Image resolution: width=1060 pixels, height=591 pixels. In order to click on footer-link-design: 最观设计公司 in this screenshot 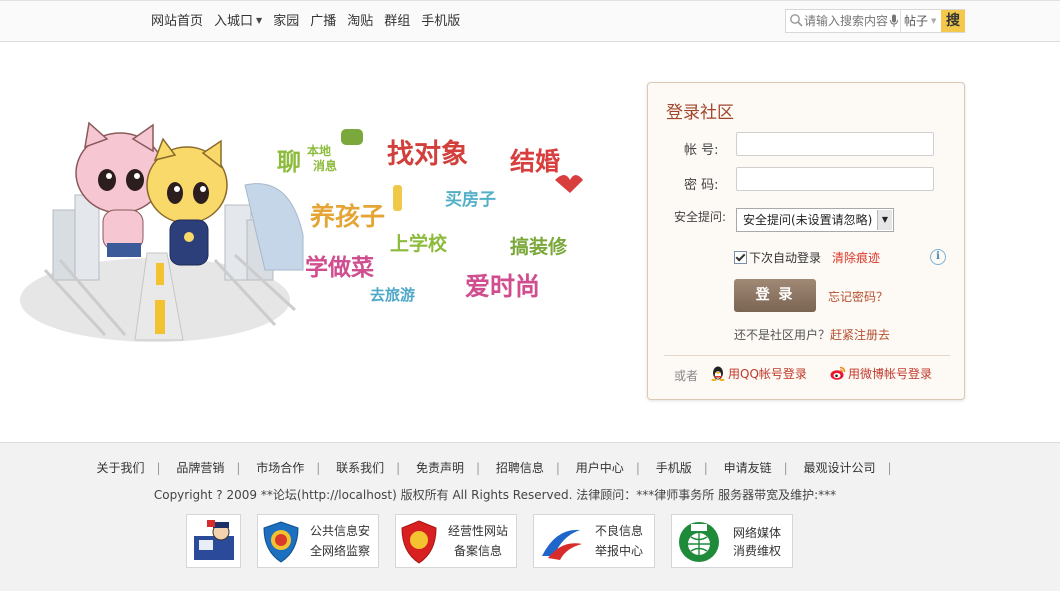, I will do `click(839, 468)`.